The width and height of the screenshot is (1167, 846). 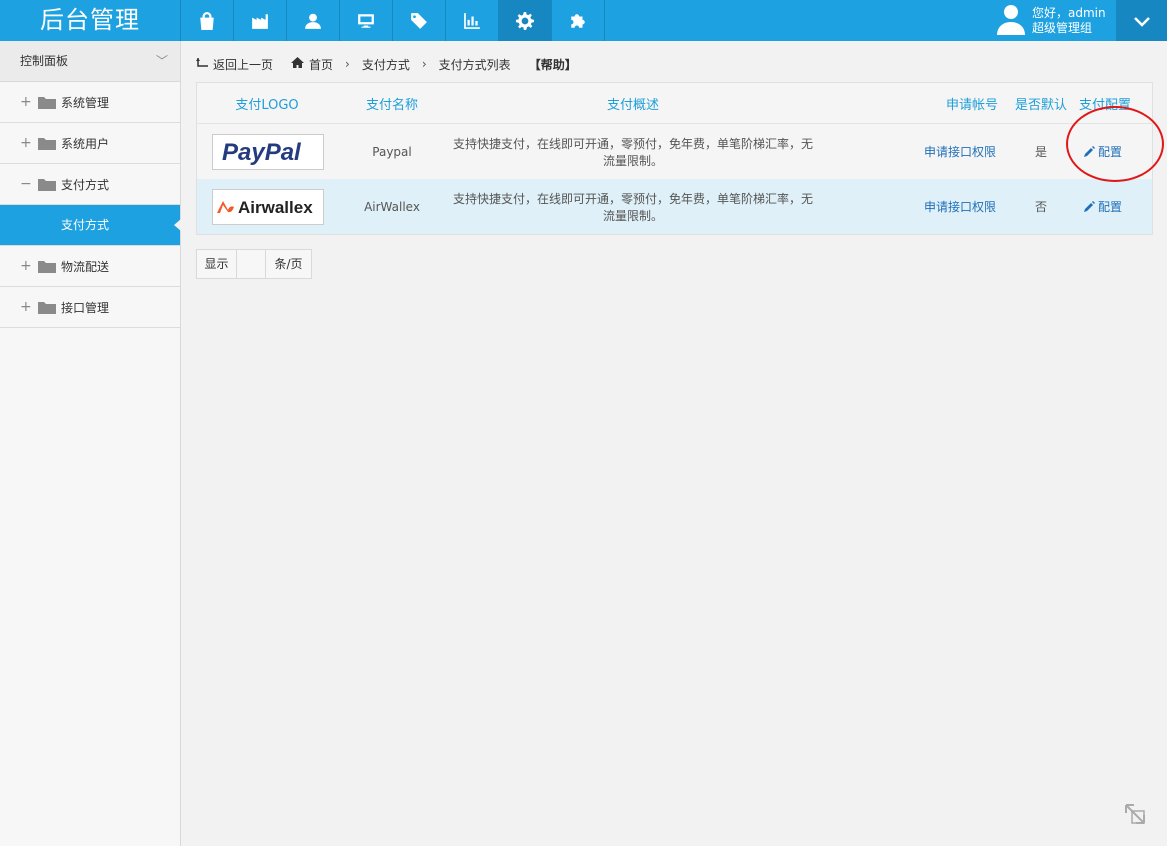 What do you see at coordinates (90, 225) in the screenshot?
I see `sidebar-subitem-payment-methods: 支付方式` at bounding box center [90, 225].